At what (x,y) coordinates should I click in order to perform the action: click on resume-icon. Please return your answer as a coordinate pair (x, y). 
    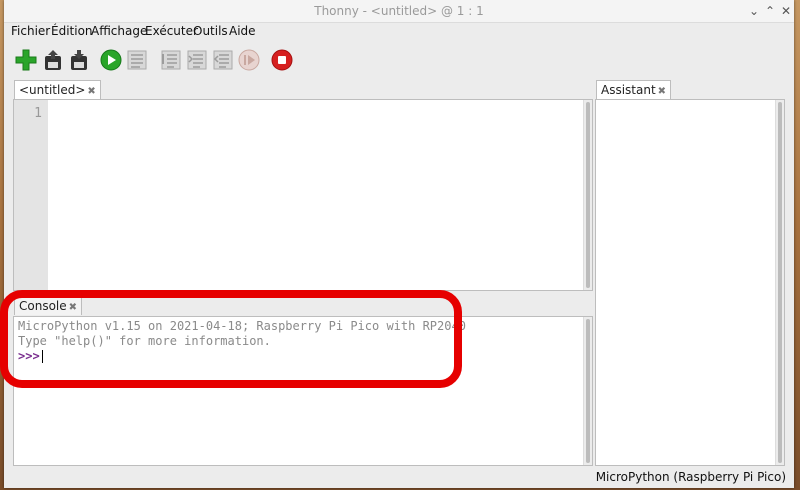
    Looking at the image, I should click on (249, 60).